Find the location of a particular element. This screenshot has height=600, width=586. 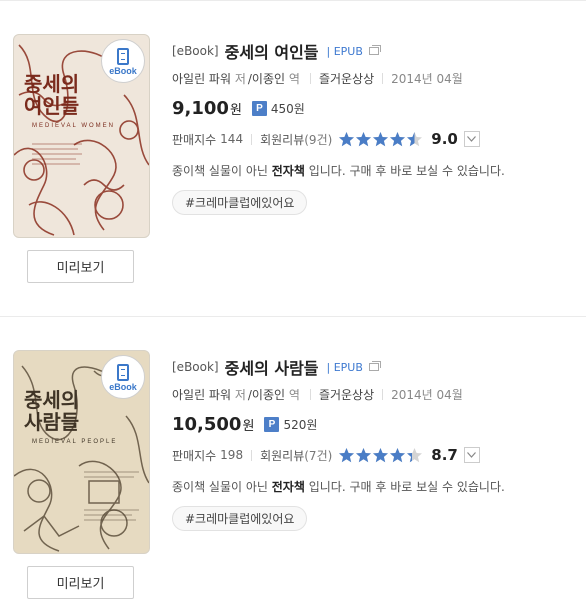

book-cover: 중세의 사람들 MEDIEVAL PEOPLE eBook is located at coordinates (81, 452).